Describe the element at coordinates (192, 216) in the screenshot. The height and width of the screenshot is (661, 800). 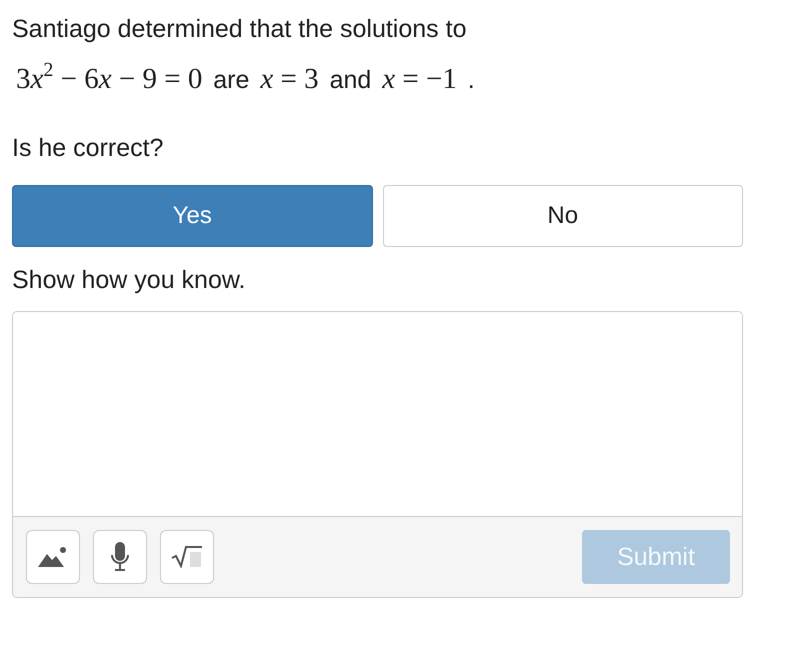
I see `answer-choice: Yes` at that location.